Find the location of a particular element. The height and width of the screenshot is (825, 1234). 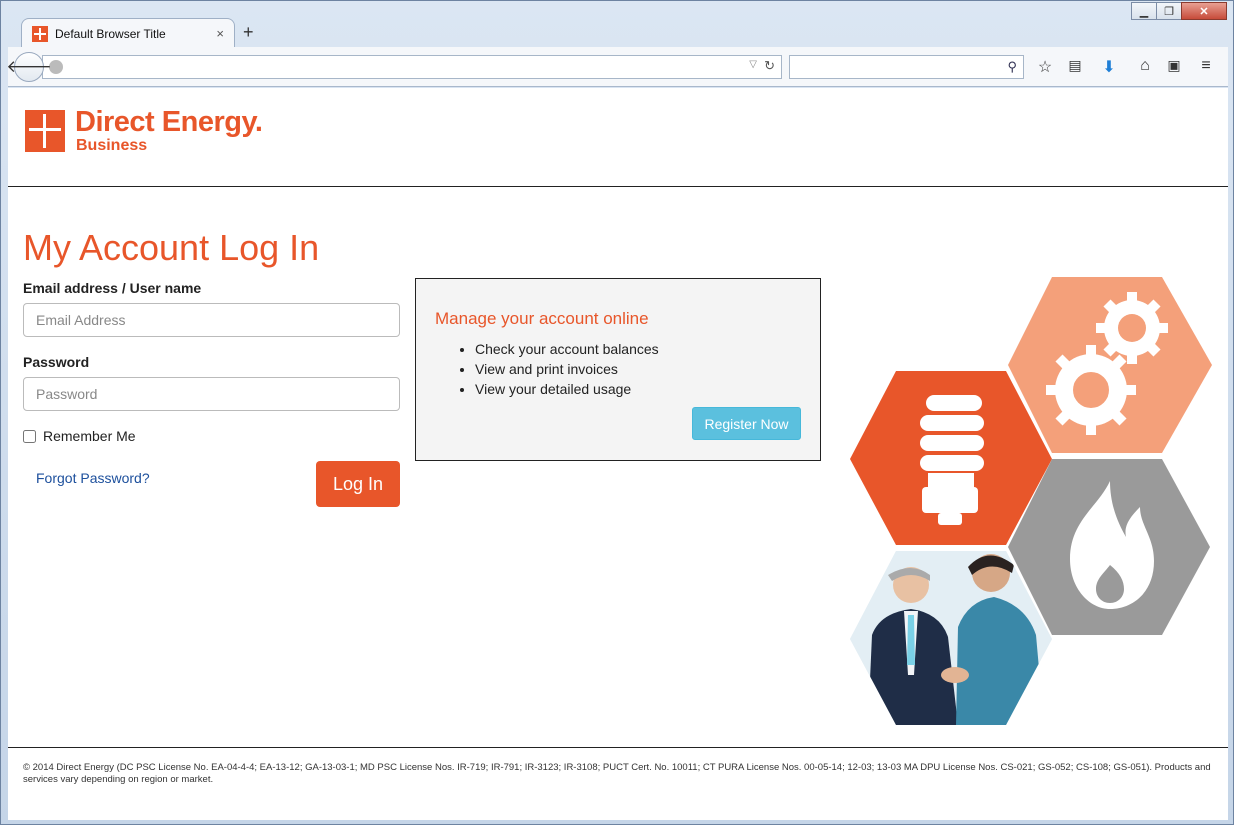

reload-icon: ↻ is located at coordinates (769, 66).